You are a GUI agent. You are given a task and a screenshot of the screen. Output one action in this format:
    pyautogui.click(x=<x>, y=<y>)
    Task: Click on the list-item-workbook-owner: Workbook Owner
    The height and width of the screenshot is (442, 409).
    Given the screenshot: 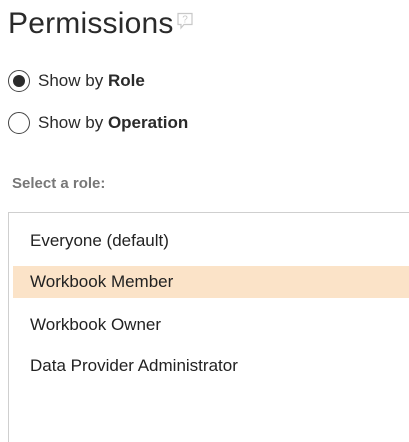 What is the action you would take?
    pyautogui.click(x=211, y=325)
    